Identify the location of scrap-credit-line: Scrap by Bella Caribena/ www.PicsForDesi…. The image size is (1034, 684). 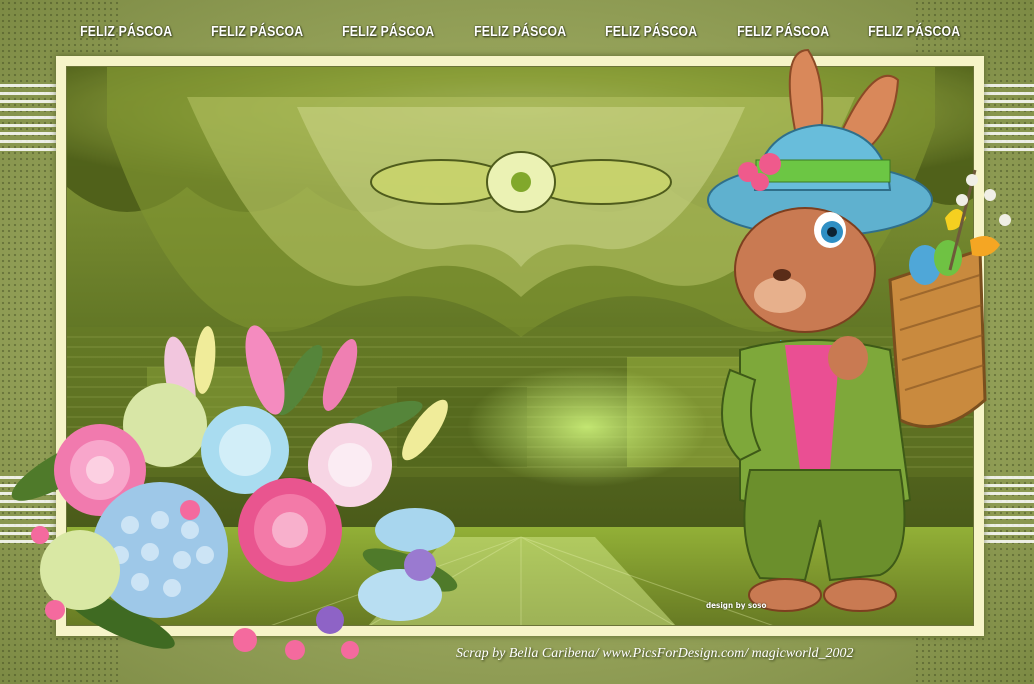
(655, 653).